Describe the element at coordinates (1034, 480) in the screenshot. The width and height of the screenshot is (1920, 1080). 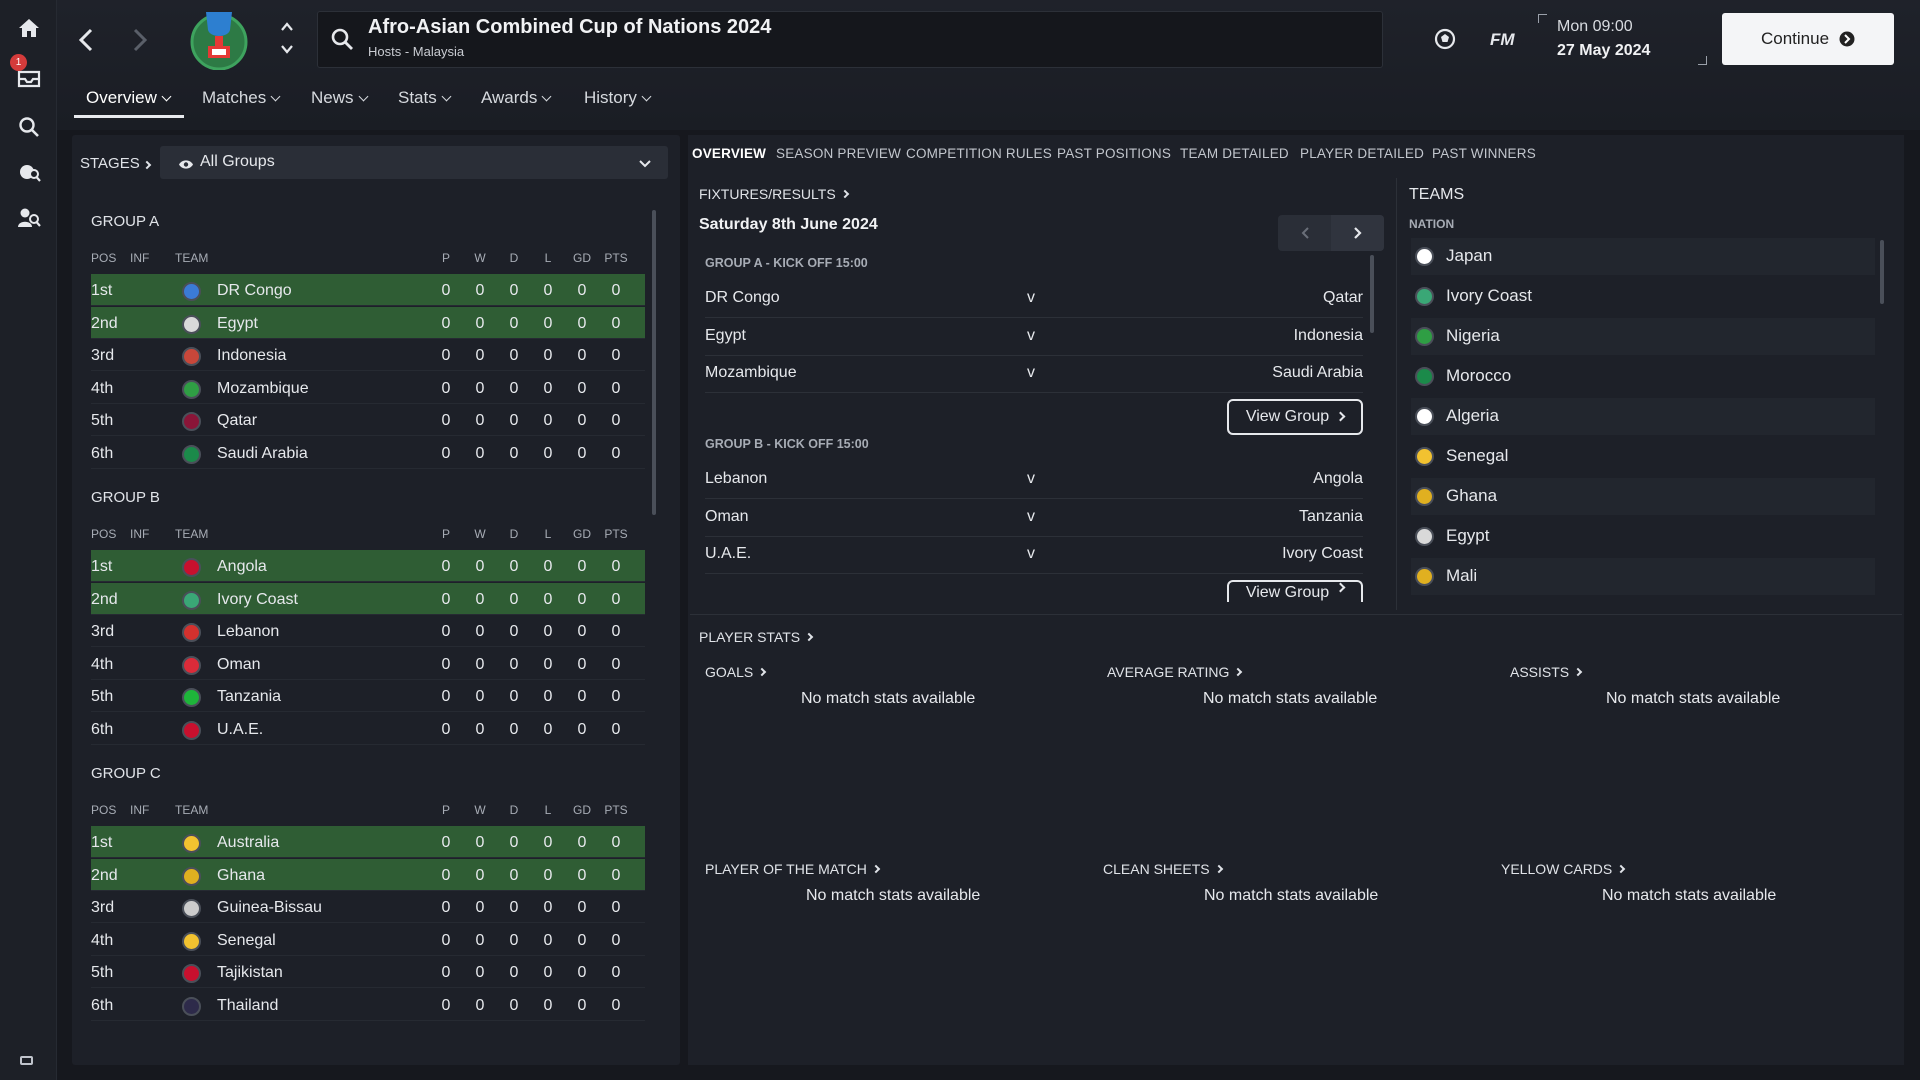
I see `fixture-row: Lebanon v Angola` at that location.